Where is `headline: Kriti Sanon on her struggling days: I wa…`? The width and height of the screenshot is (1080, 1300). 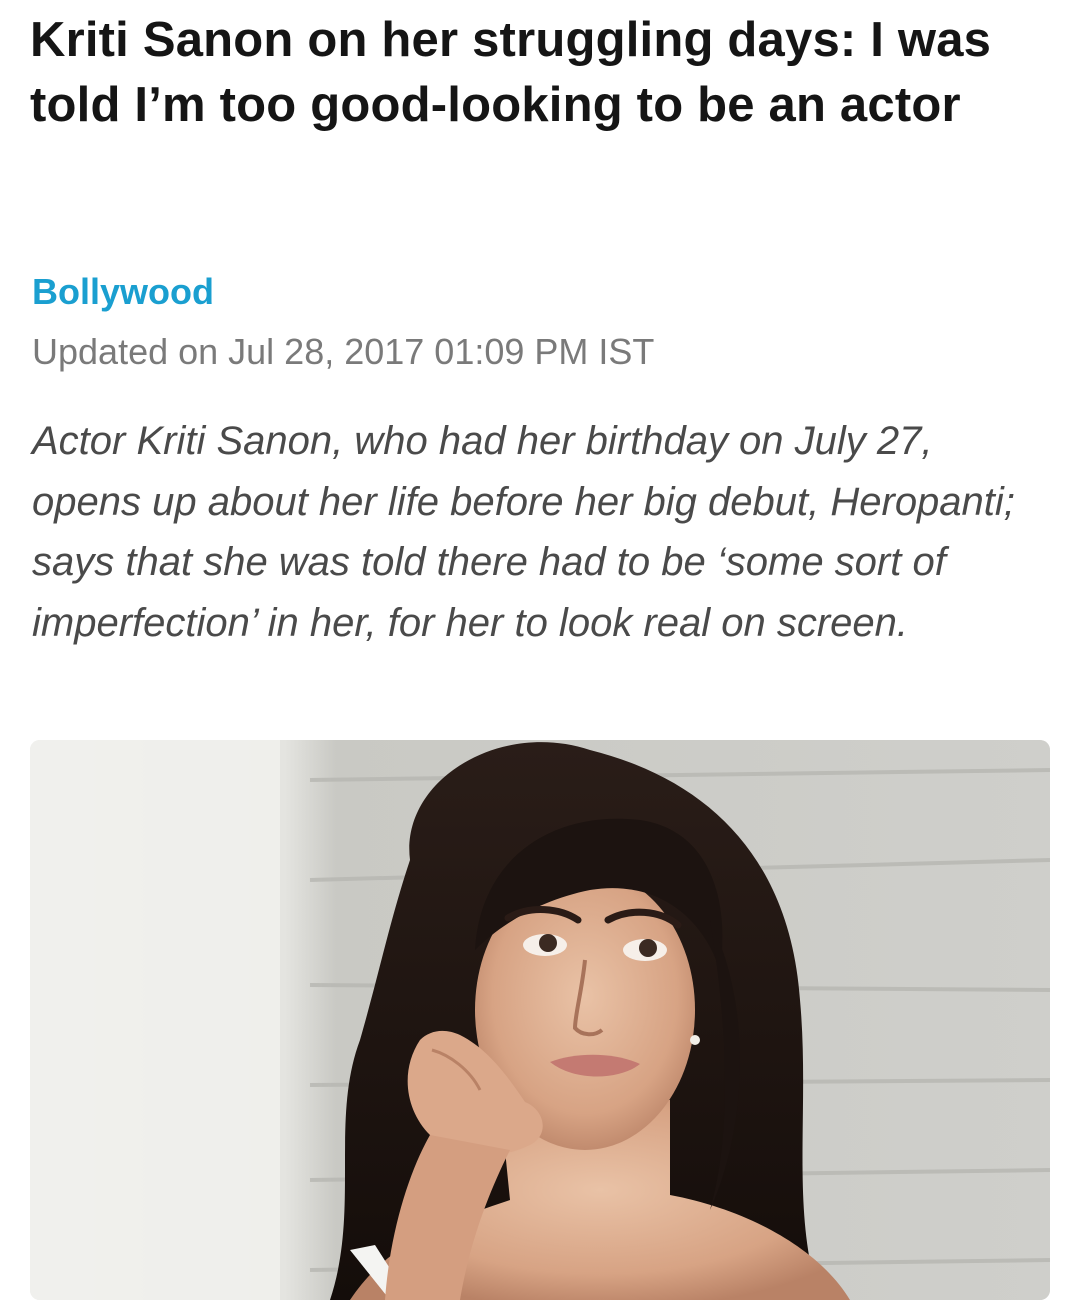 headline: Kriti Sanon on her struggling days: I wa… is located at coordinates (511, 72).